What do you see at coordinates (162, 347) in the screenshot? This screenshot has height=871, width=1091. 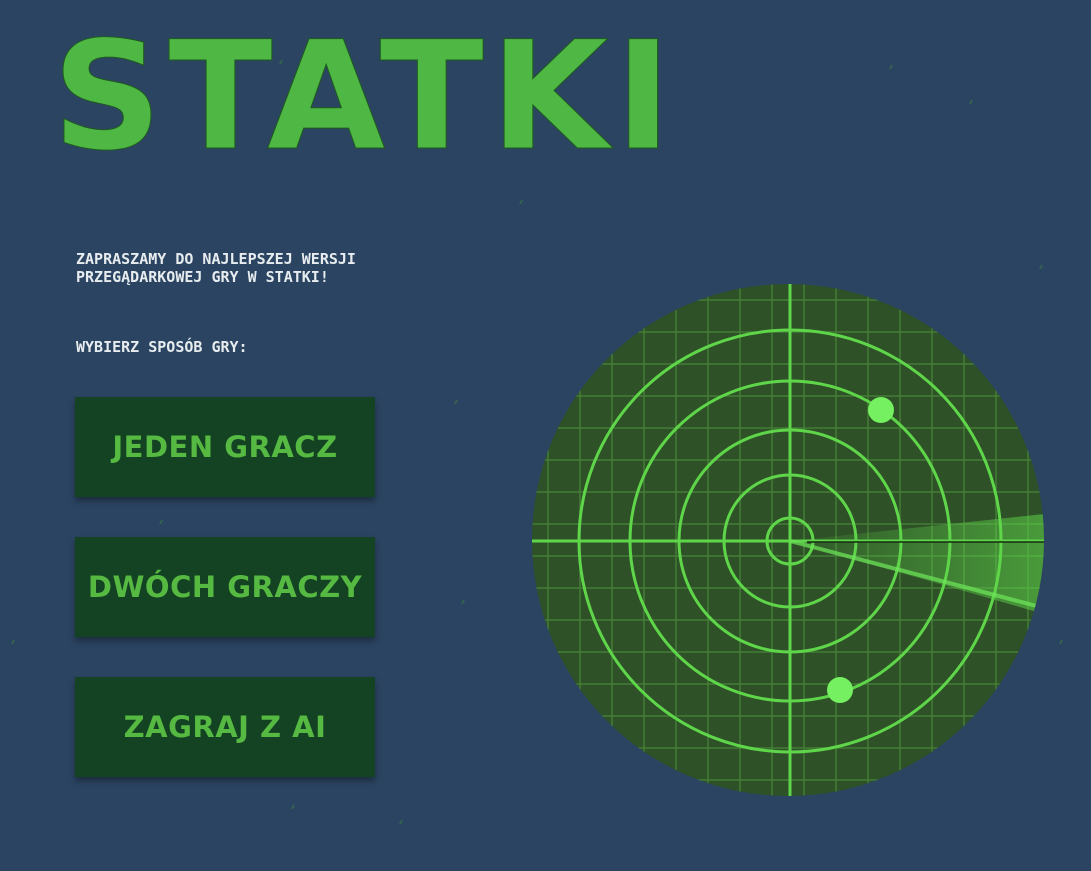 I see `choose-mode-label: WYBIERZ SPOSÓB GRY:` at bounding box center [162, 347].